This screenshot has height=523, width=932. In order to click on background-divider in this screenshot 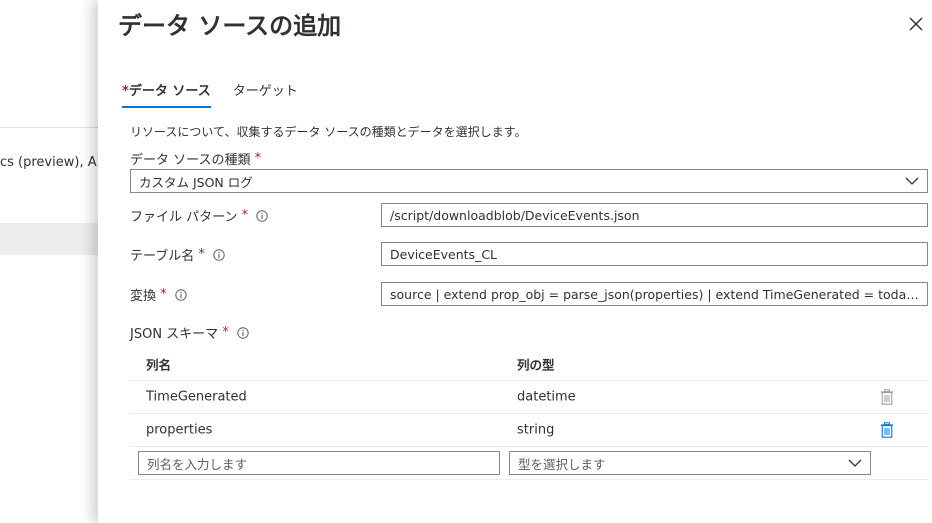, I will do `click(50, 127)`.